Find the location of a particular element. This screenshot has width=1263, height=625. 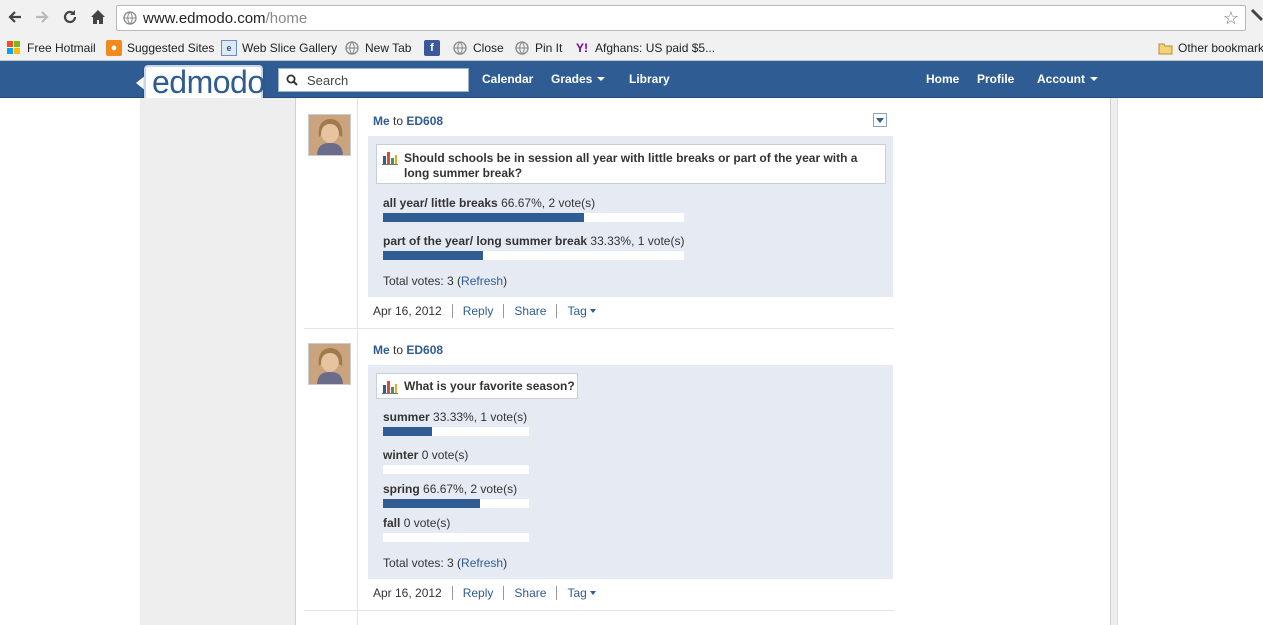

post-options-dropdown is located at coordinates (880, 120).